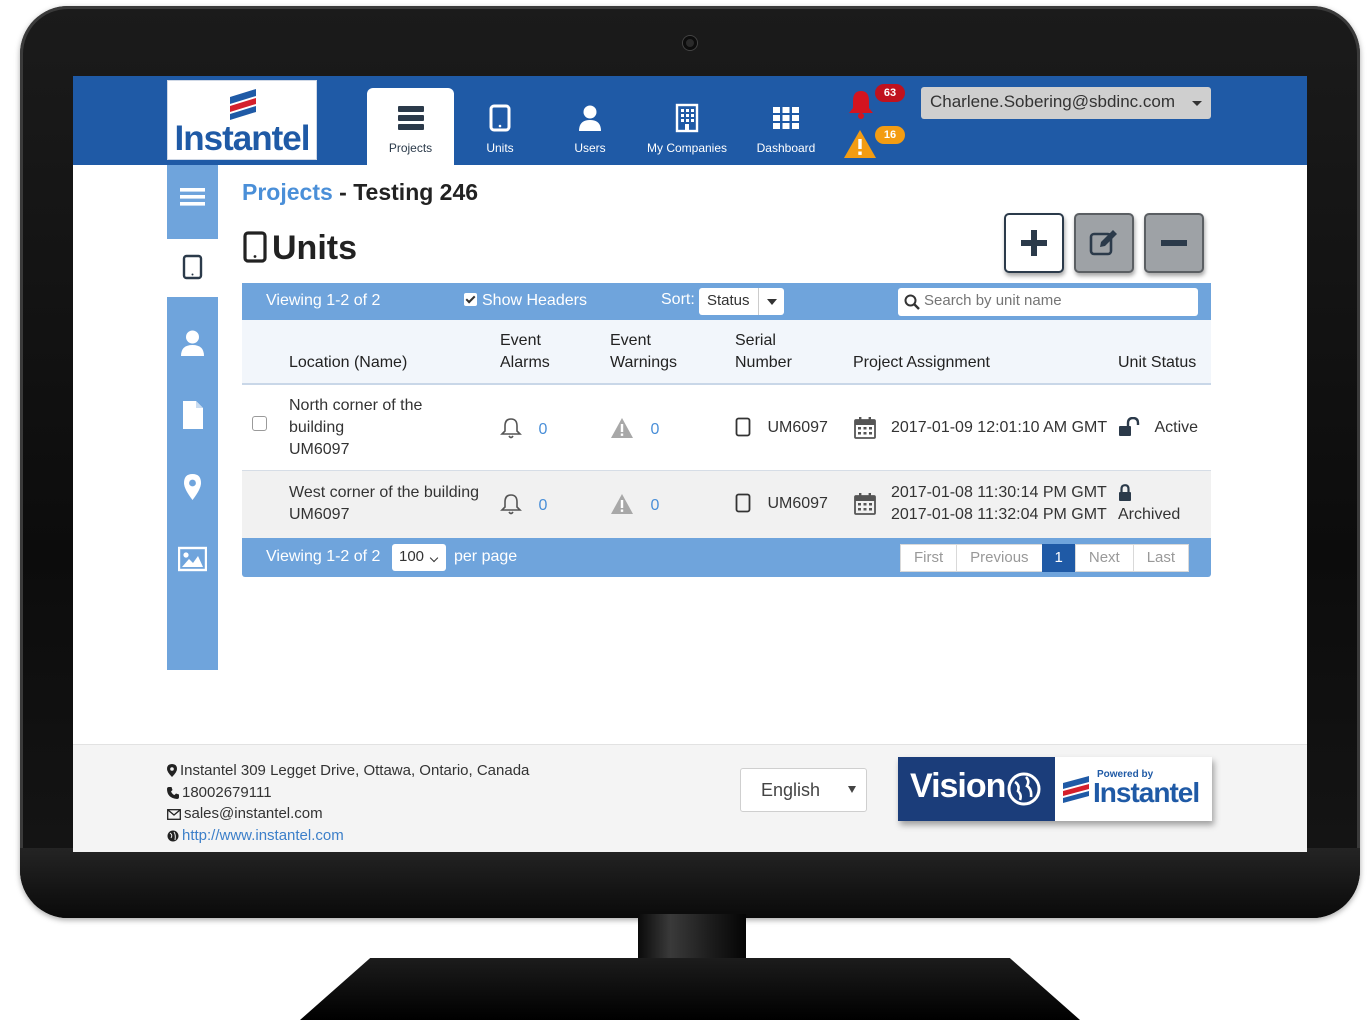  What do you see at coordinates (1146, 792) in the screenshot?
I see `instantel-brand-text: Instantel` at bounding box center [1146, 792].